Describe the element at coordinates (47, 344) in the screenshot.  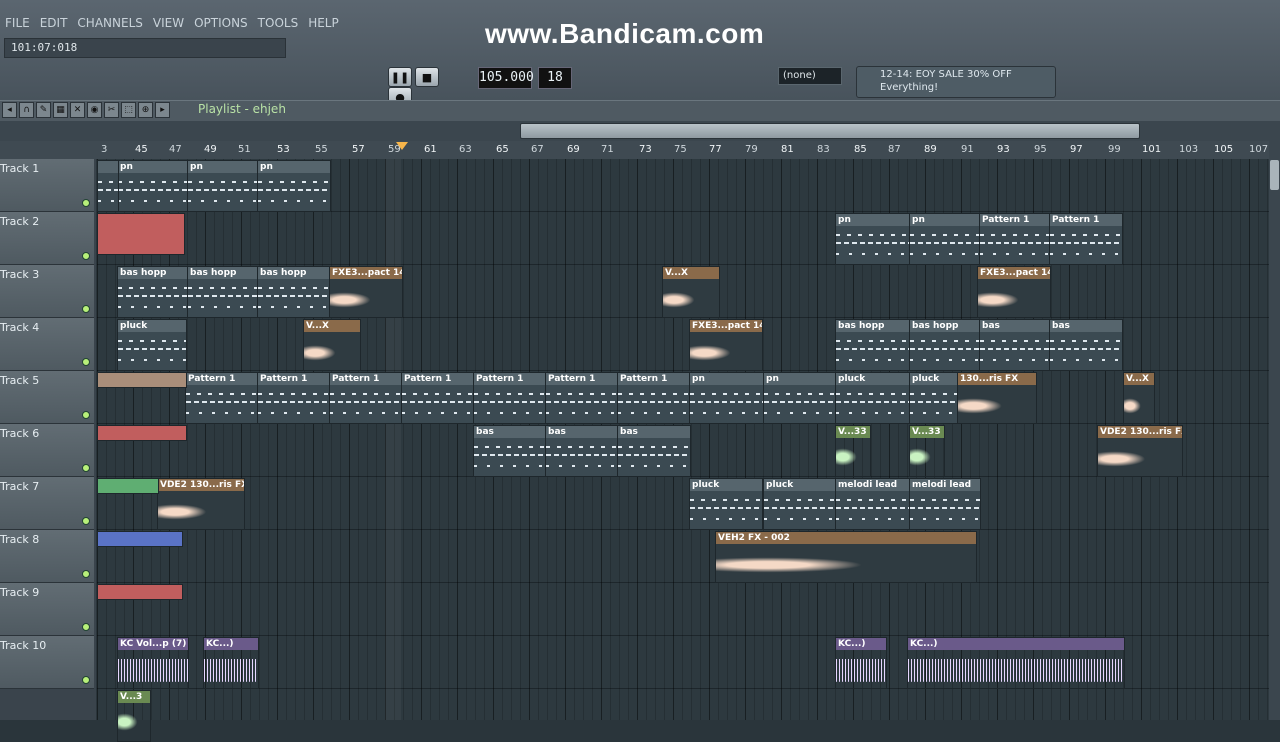
I see `track-header: Track 4` at that location.